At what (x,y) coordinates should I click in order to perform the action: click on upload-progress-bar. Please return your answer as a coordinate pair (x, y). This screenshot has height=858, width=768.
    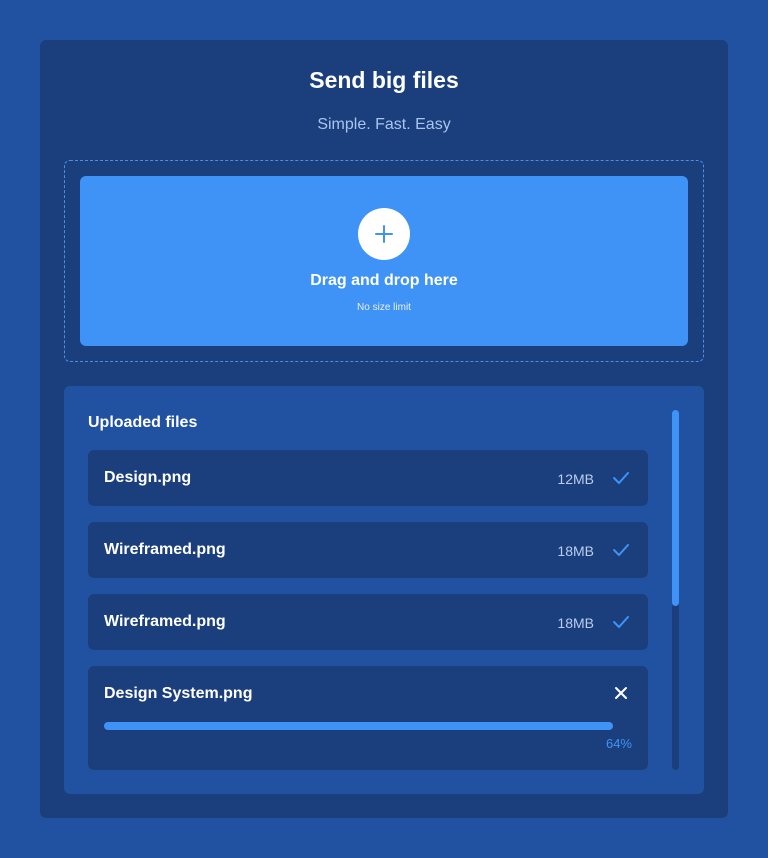
    Looking at the image, I should click on (358, 726).